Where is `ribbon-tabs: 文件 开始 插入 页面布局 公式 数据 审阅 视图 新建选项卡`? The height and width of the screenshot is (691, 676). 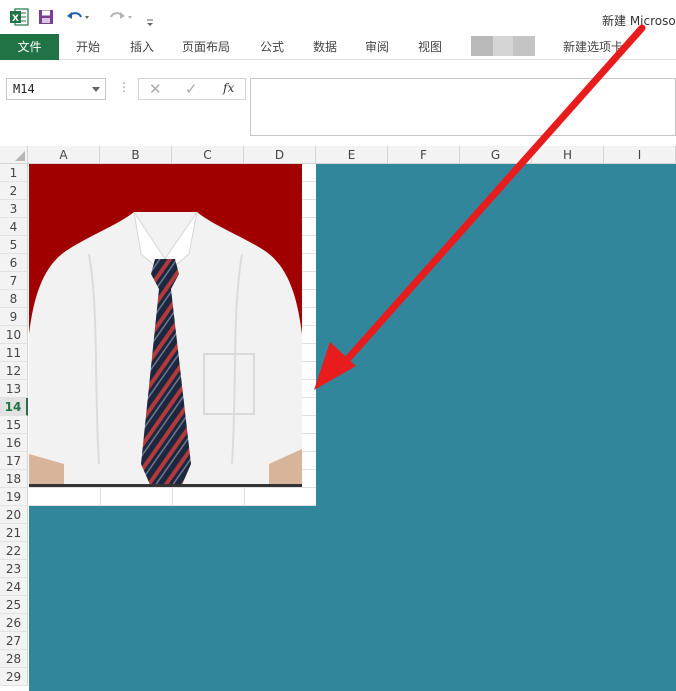 ribbon-tabs: 文件 开始 插入 页面布局 公式 数据 审阅 视图 新建选项卡 is located at coordinates (338, 47).